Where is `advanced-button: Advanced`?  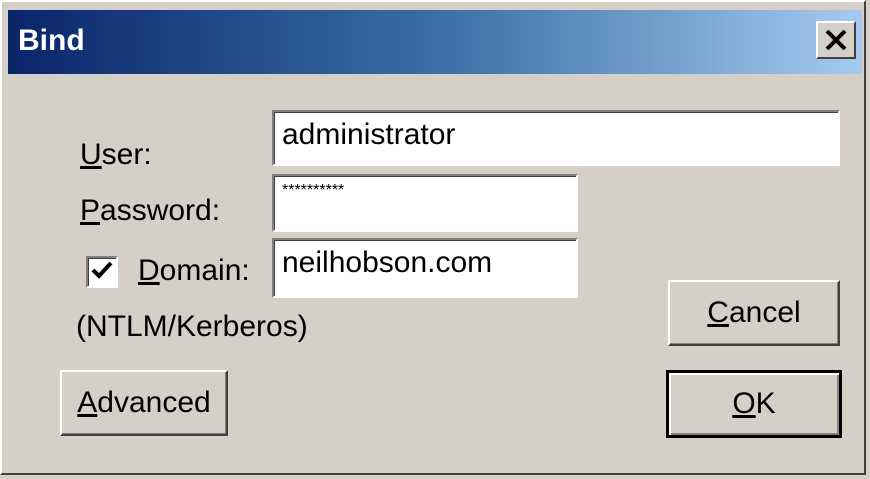
advanced-button: Advanced is located at coordinates (144, 403).